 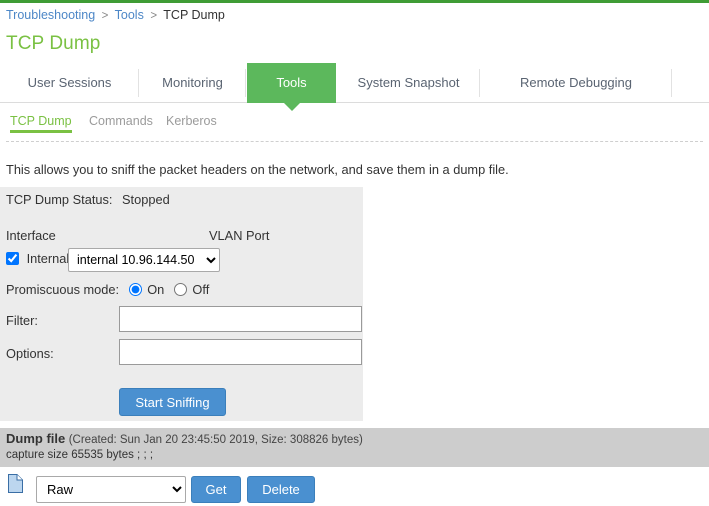 I want to click on tab-system-snapshot: System Snapshot, so click(x=408, y=82).